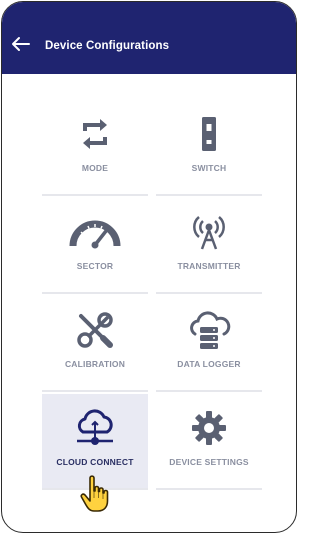 This screenshot has height=536, width=320. What do you see at coordinates (210, 330) in the screenshot?
I see `cloud-database-icon` at bounding box center [210, 330].